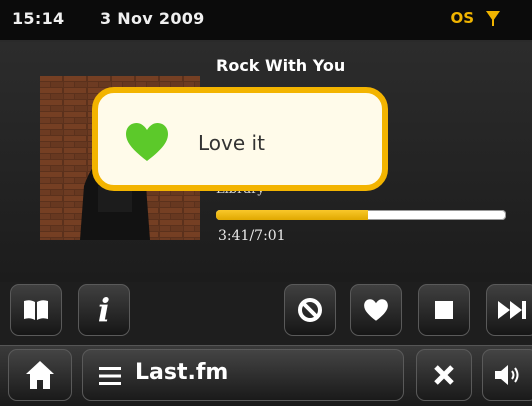 Image resolution: width=532 pixels, height=406 pixels. Describe the element at coordinates (243, 375) in the screenshot. I see `source-menu-button: Last.fm` at that location.